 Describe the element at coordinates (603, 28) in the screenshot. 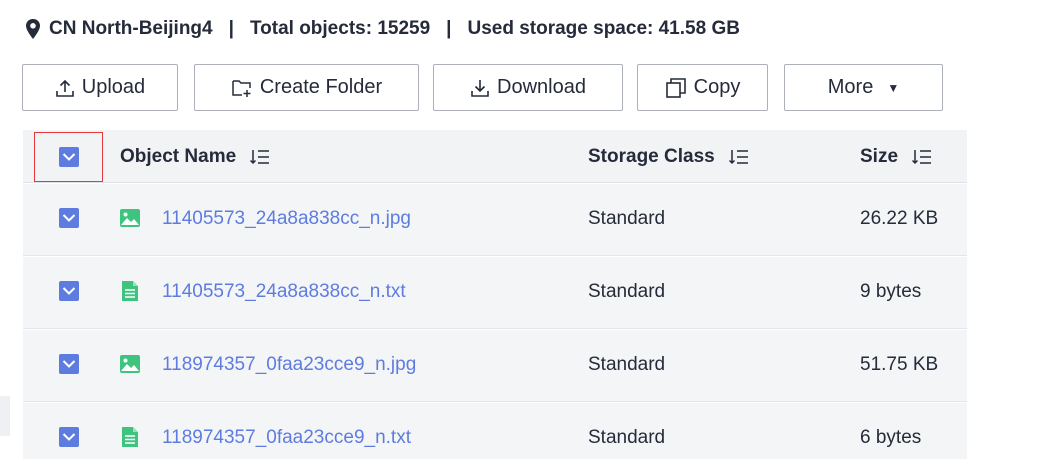

I see `used-storage-label: Used storage space: 41.58 GB` at that location.